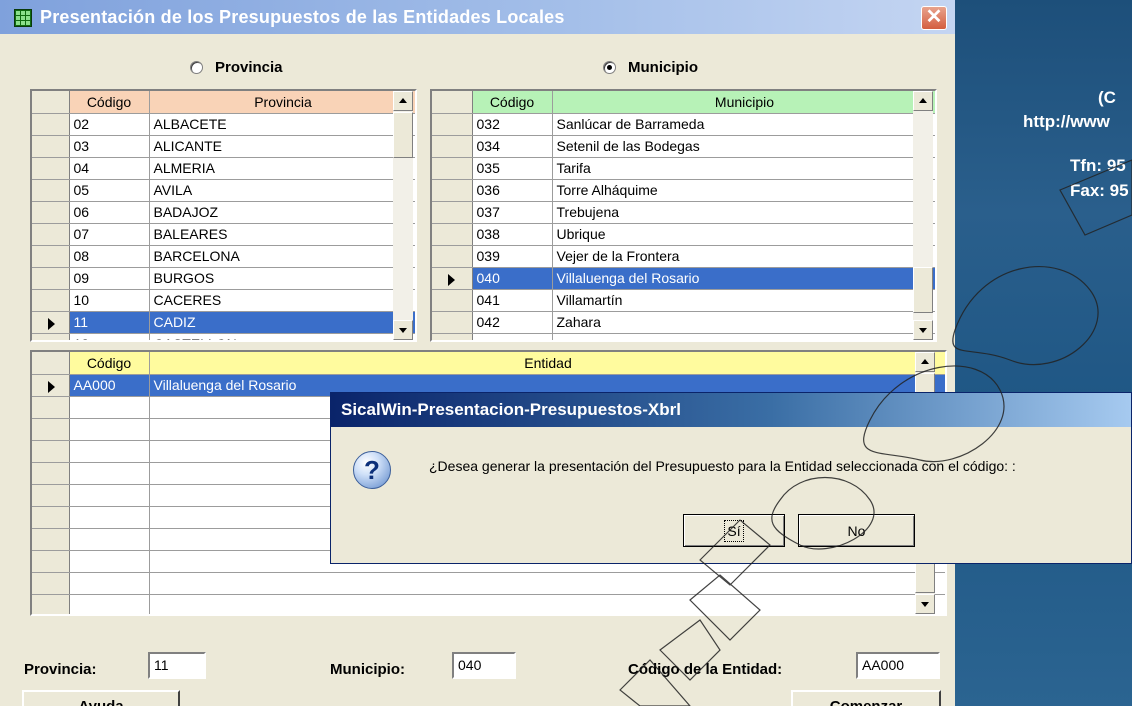 The width and height of the screenshot is (1132, 706). I want to click on cell-codigo: 040, so click(512, 278).